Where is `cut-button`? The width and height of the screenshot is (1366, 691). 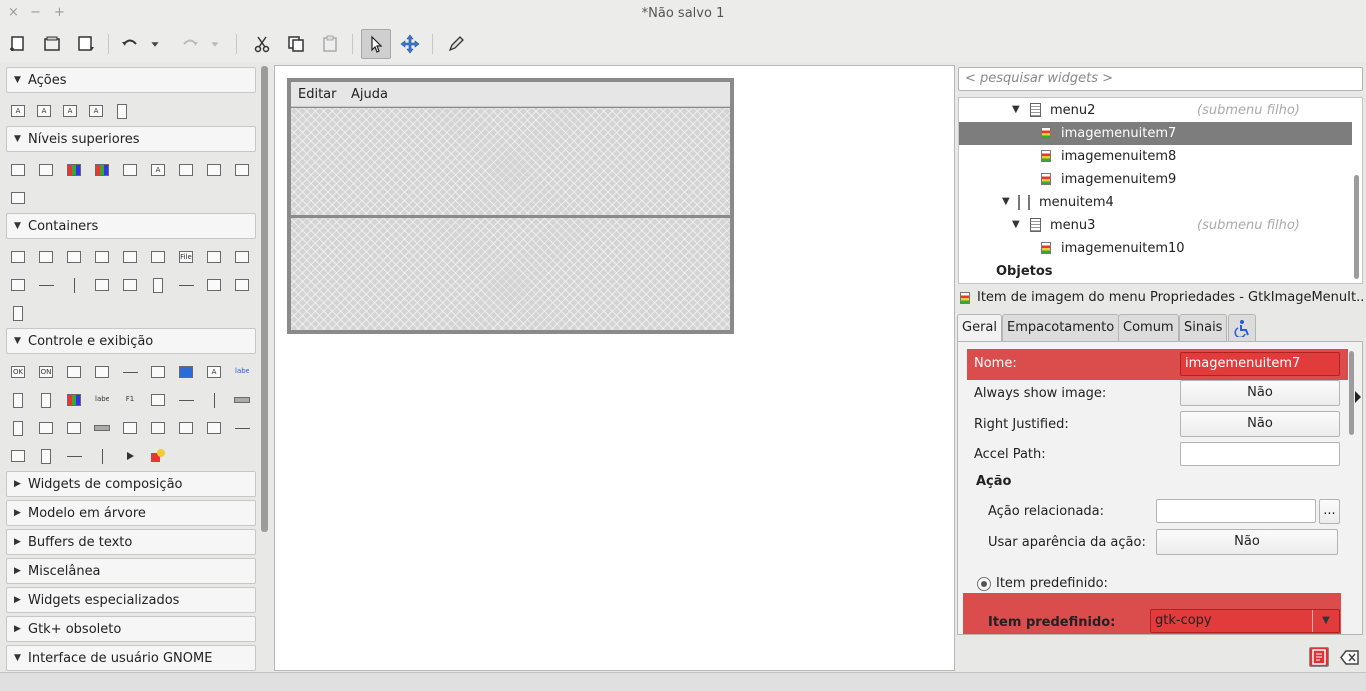
cut-button is located at coordinates (262, 44).